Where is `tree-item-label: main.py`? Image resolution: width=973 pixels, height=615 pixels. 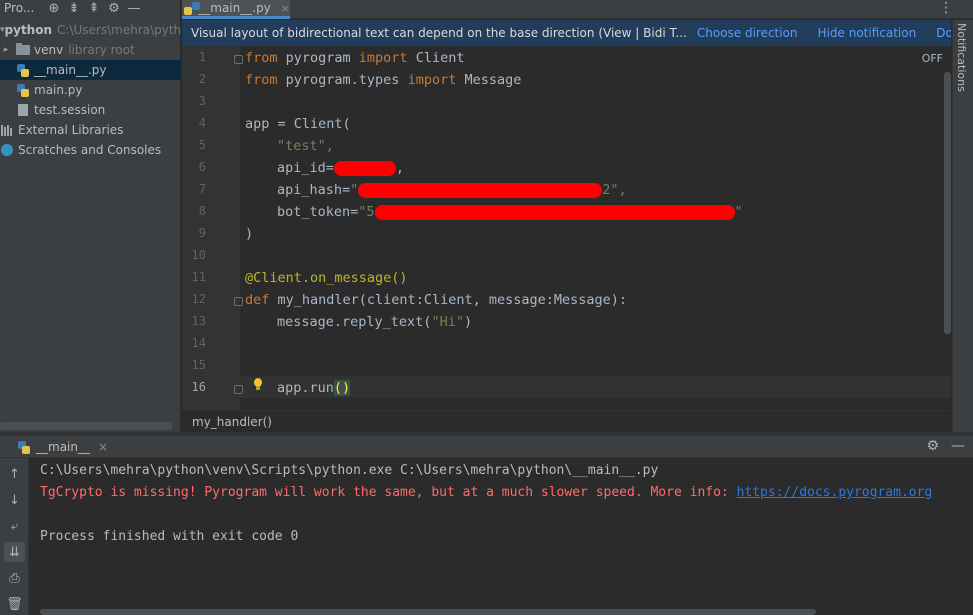 tree-item-label: main.py is located at coordinates (58, 90).